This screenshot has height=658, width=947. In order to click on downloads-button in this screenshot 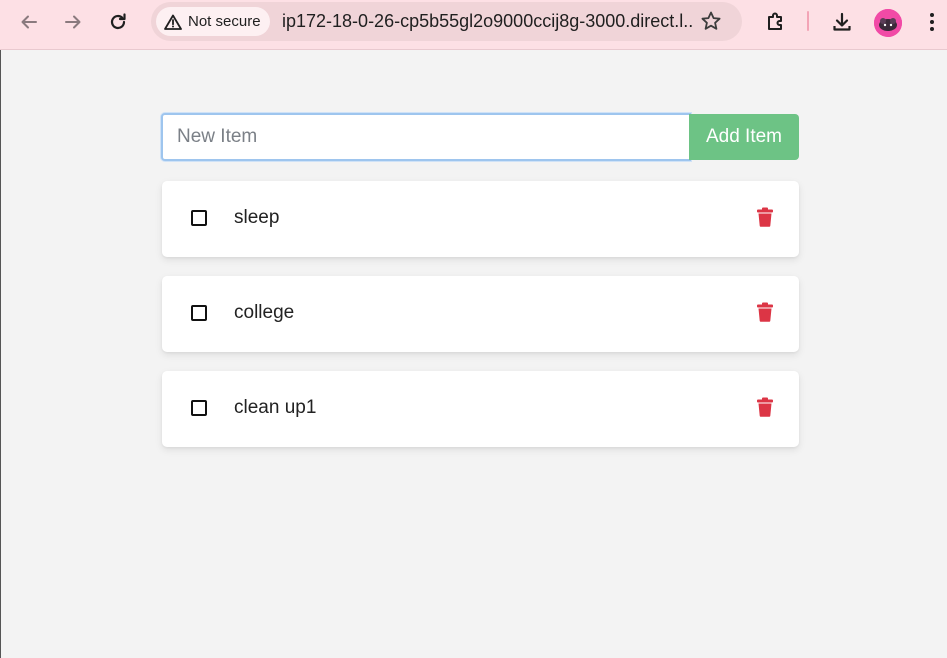, I will do `click(842, 24)`.